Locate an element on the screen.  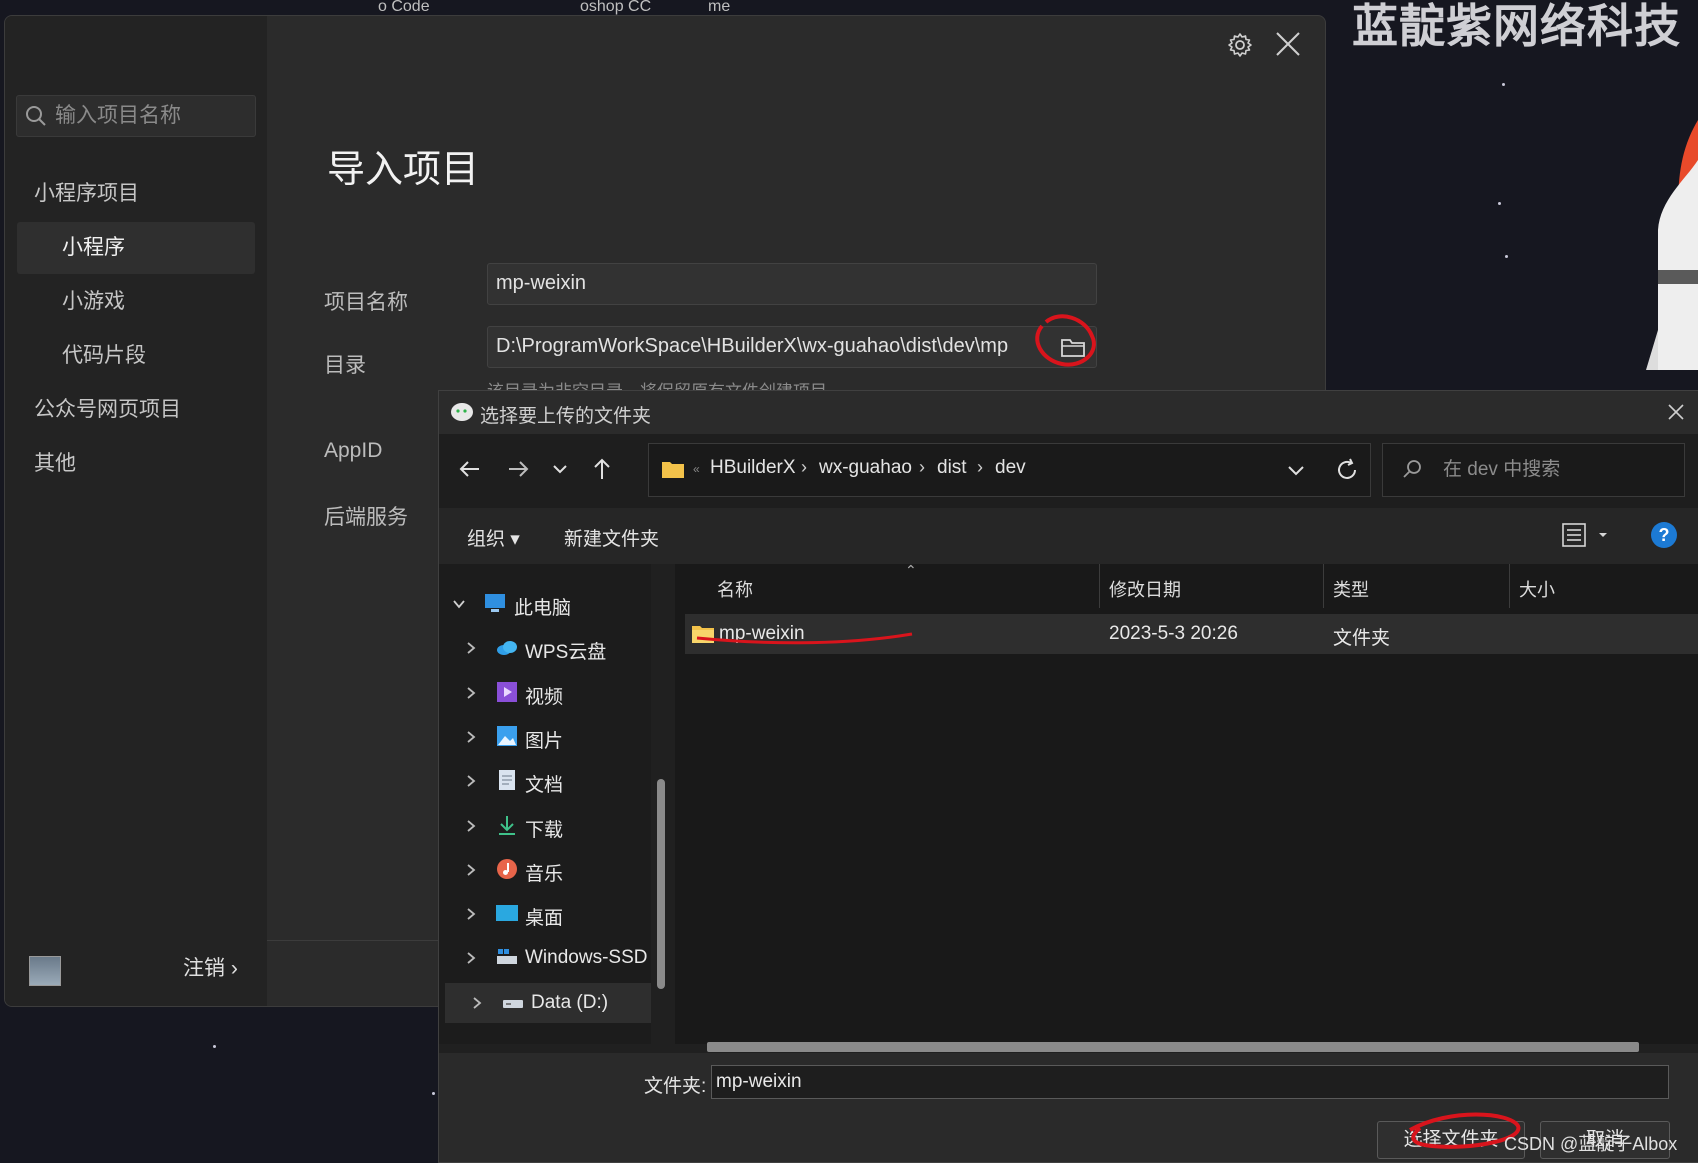
tree-item-documents: 文档 is located at coordinates (544, 781).